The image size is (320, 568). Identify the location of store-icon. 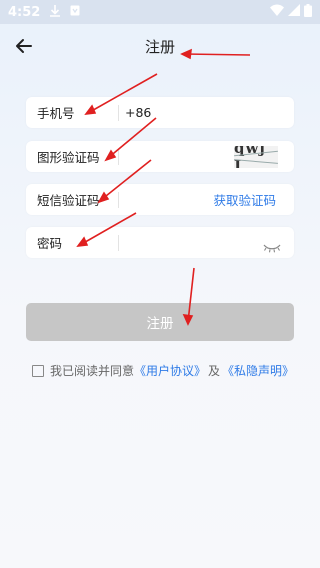
(75, 12).